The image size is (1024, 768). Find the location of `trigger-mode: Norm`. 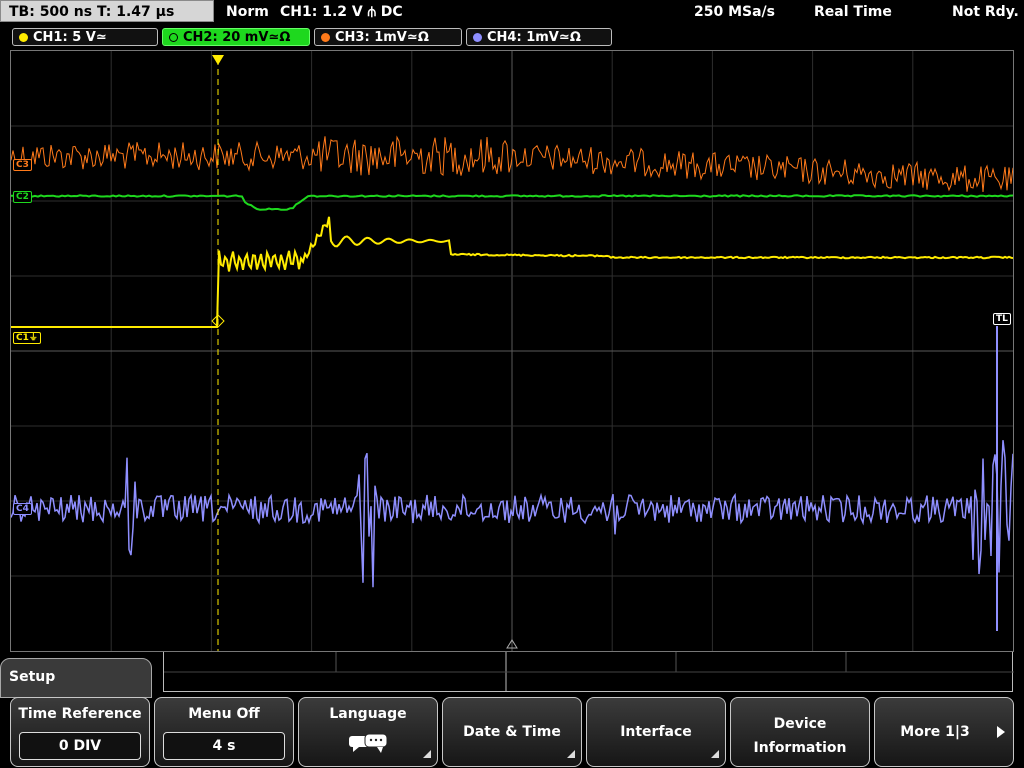

trigger-mode: Norm is located at coordinates (247, 12).